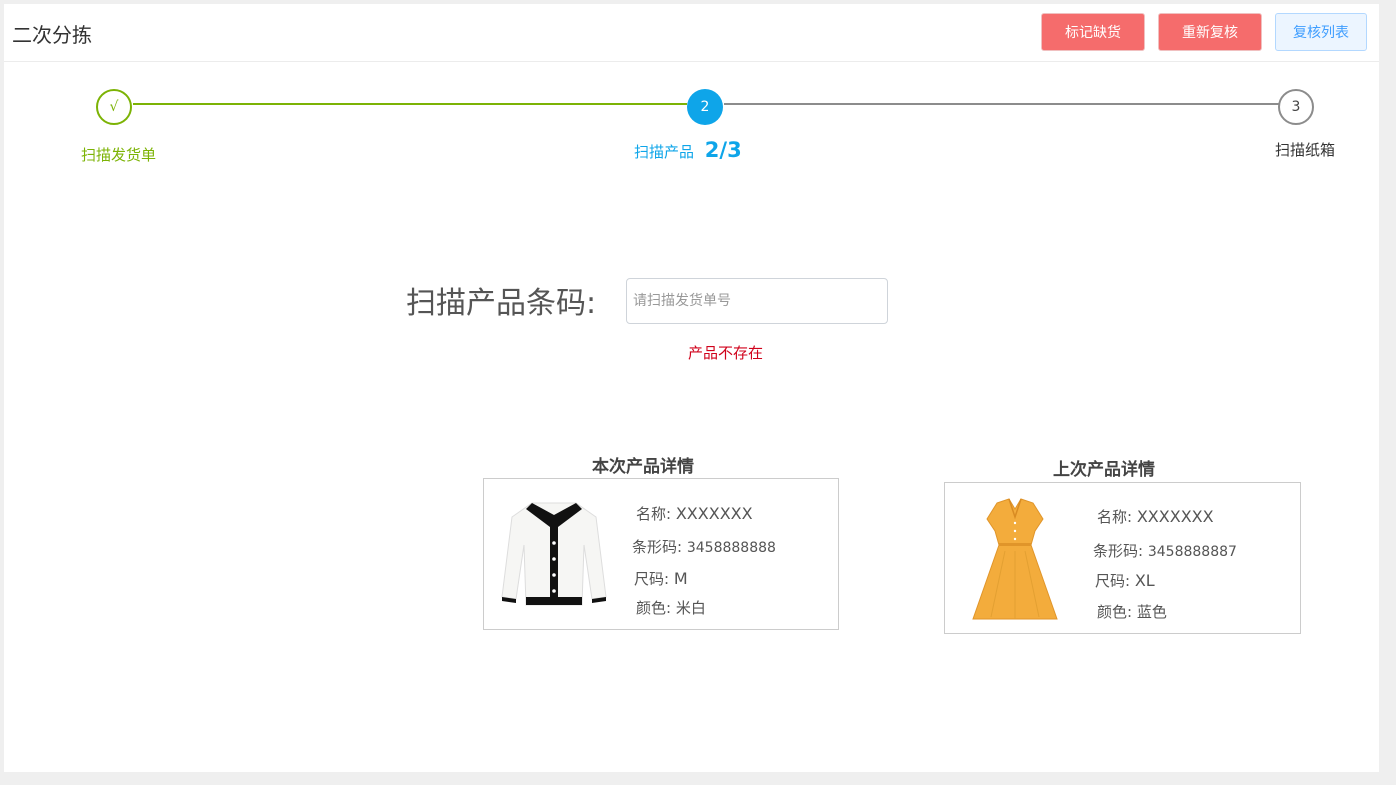  What do you see at coordinates (657, 547) in the screenshot?
I see `current-barcode-label: 条形码:` at bounding box center [657, 547].